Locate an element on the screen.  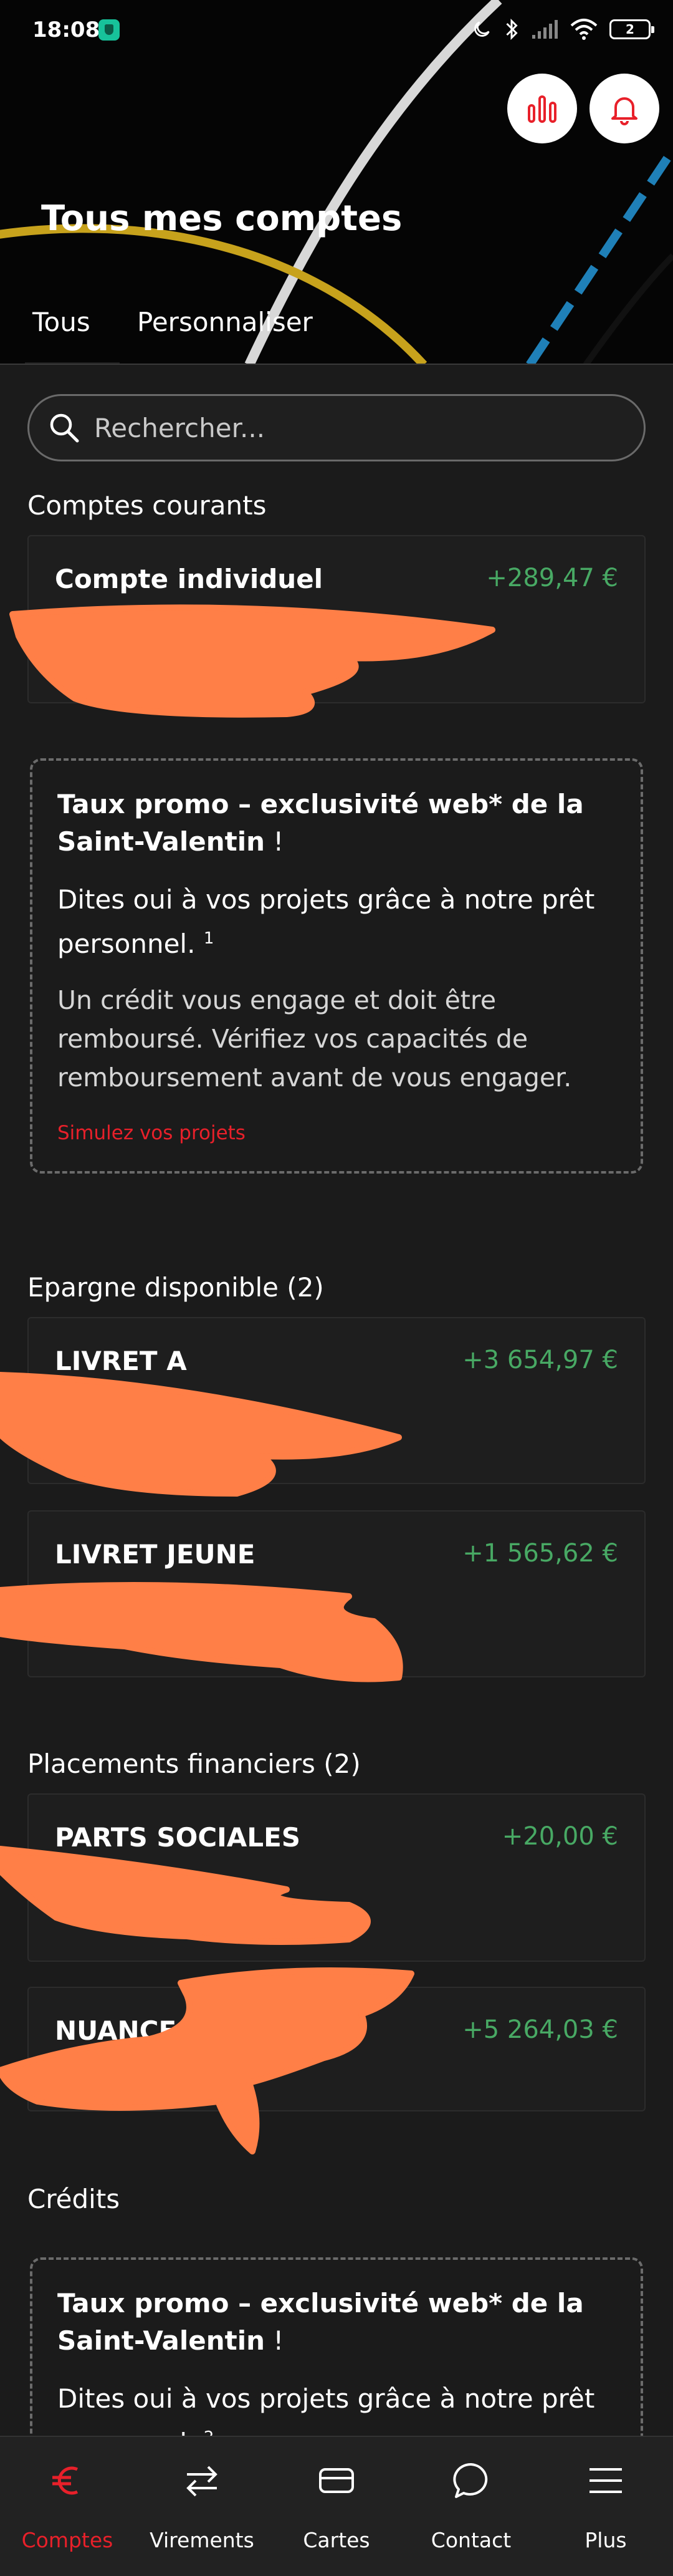
bottom-navigation: Comptes Virements Cartes Contact Plus is located at coordinates (336, 2506).